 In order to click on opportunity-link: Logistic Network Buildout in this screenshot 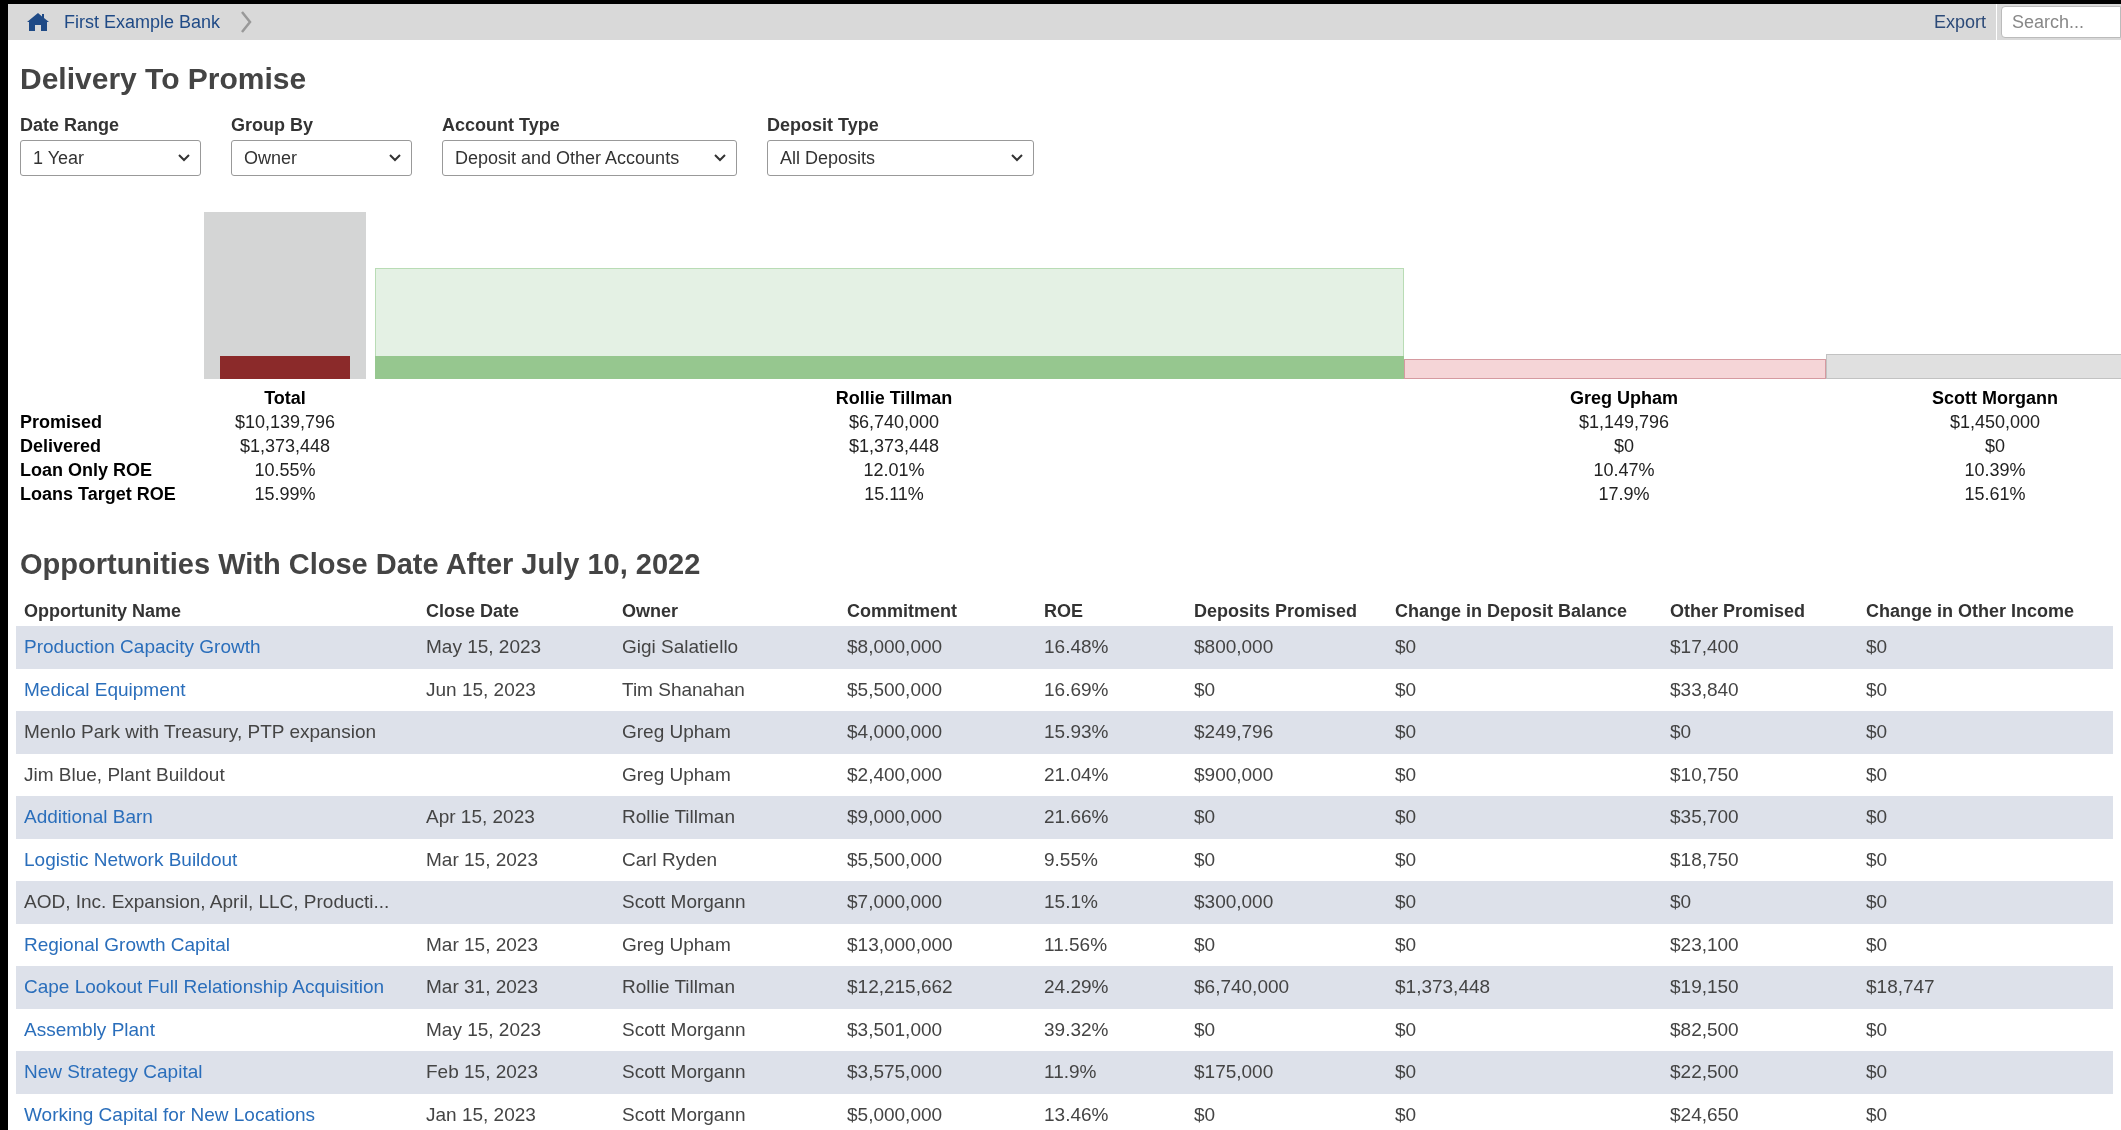, I will do `click(131, 859)`.